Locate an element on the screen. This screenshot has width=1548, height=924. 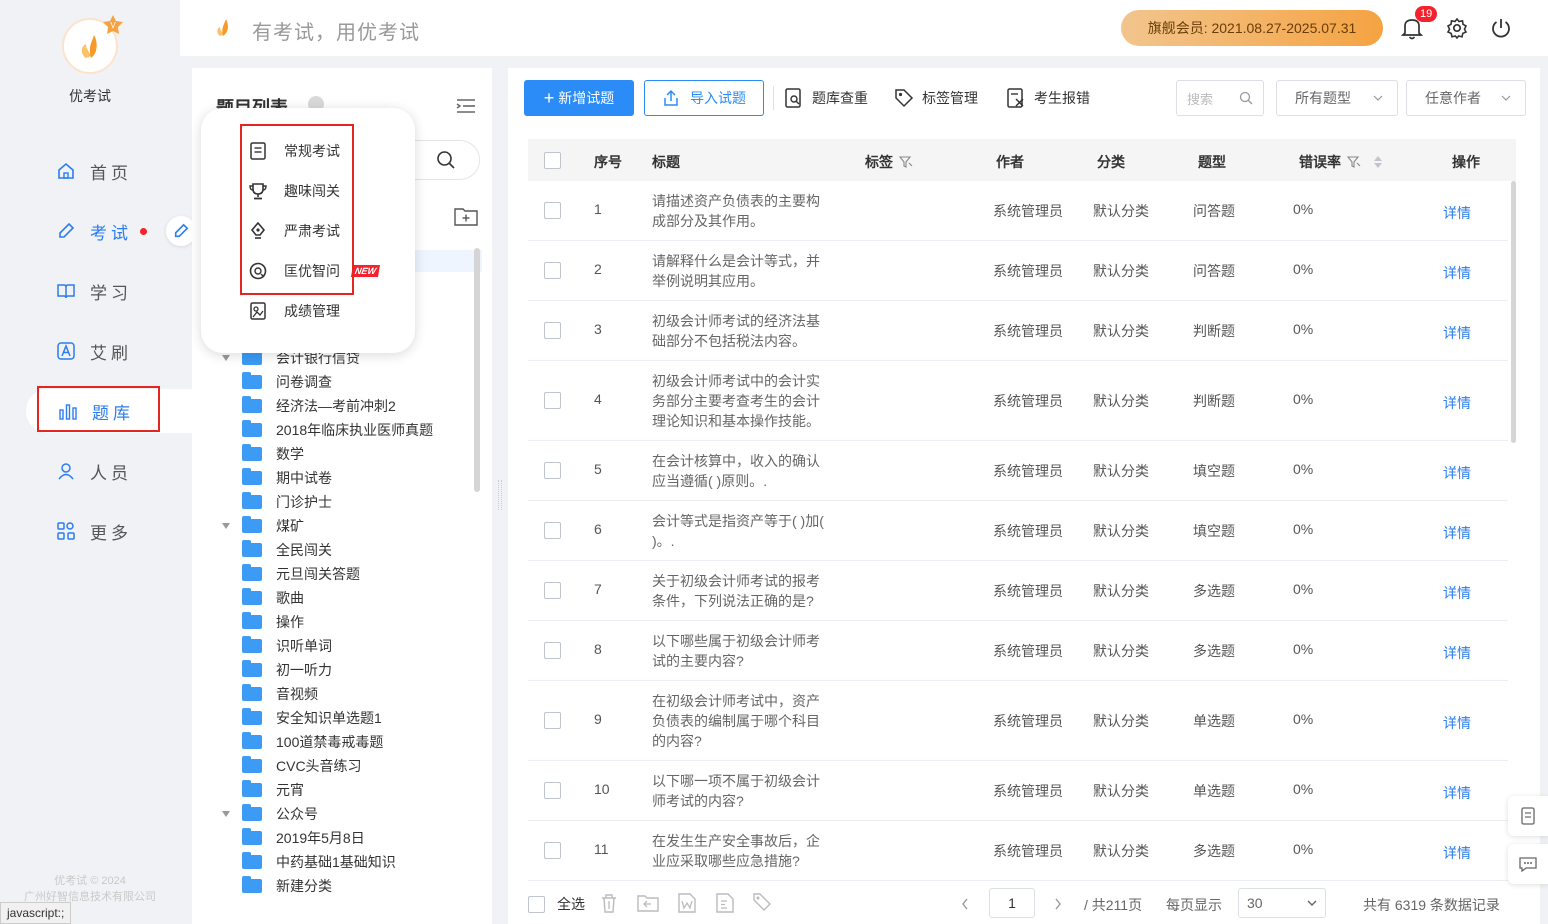
tree-folder: 音视频 is located at coordinates (347, 694).